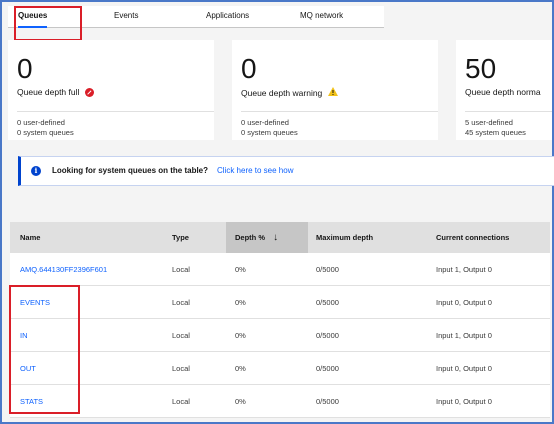 The height and width of the screenshot is (424, 554). I want to click on info-icon: i, so click(36, 171).